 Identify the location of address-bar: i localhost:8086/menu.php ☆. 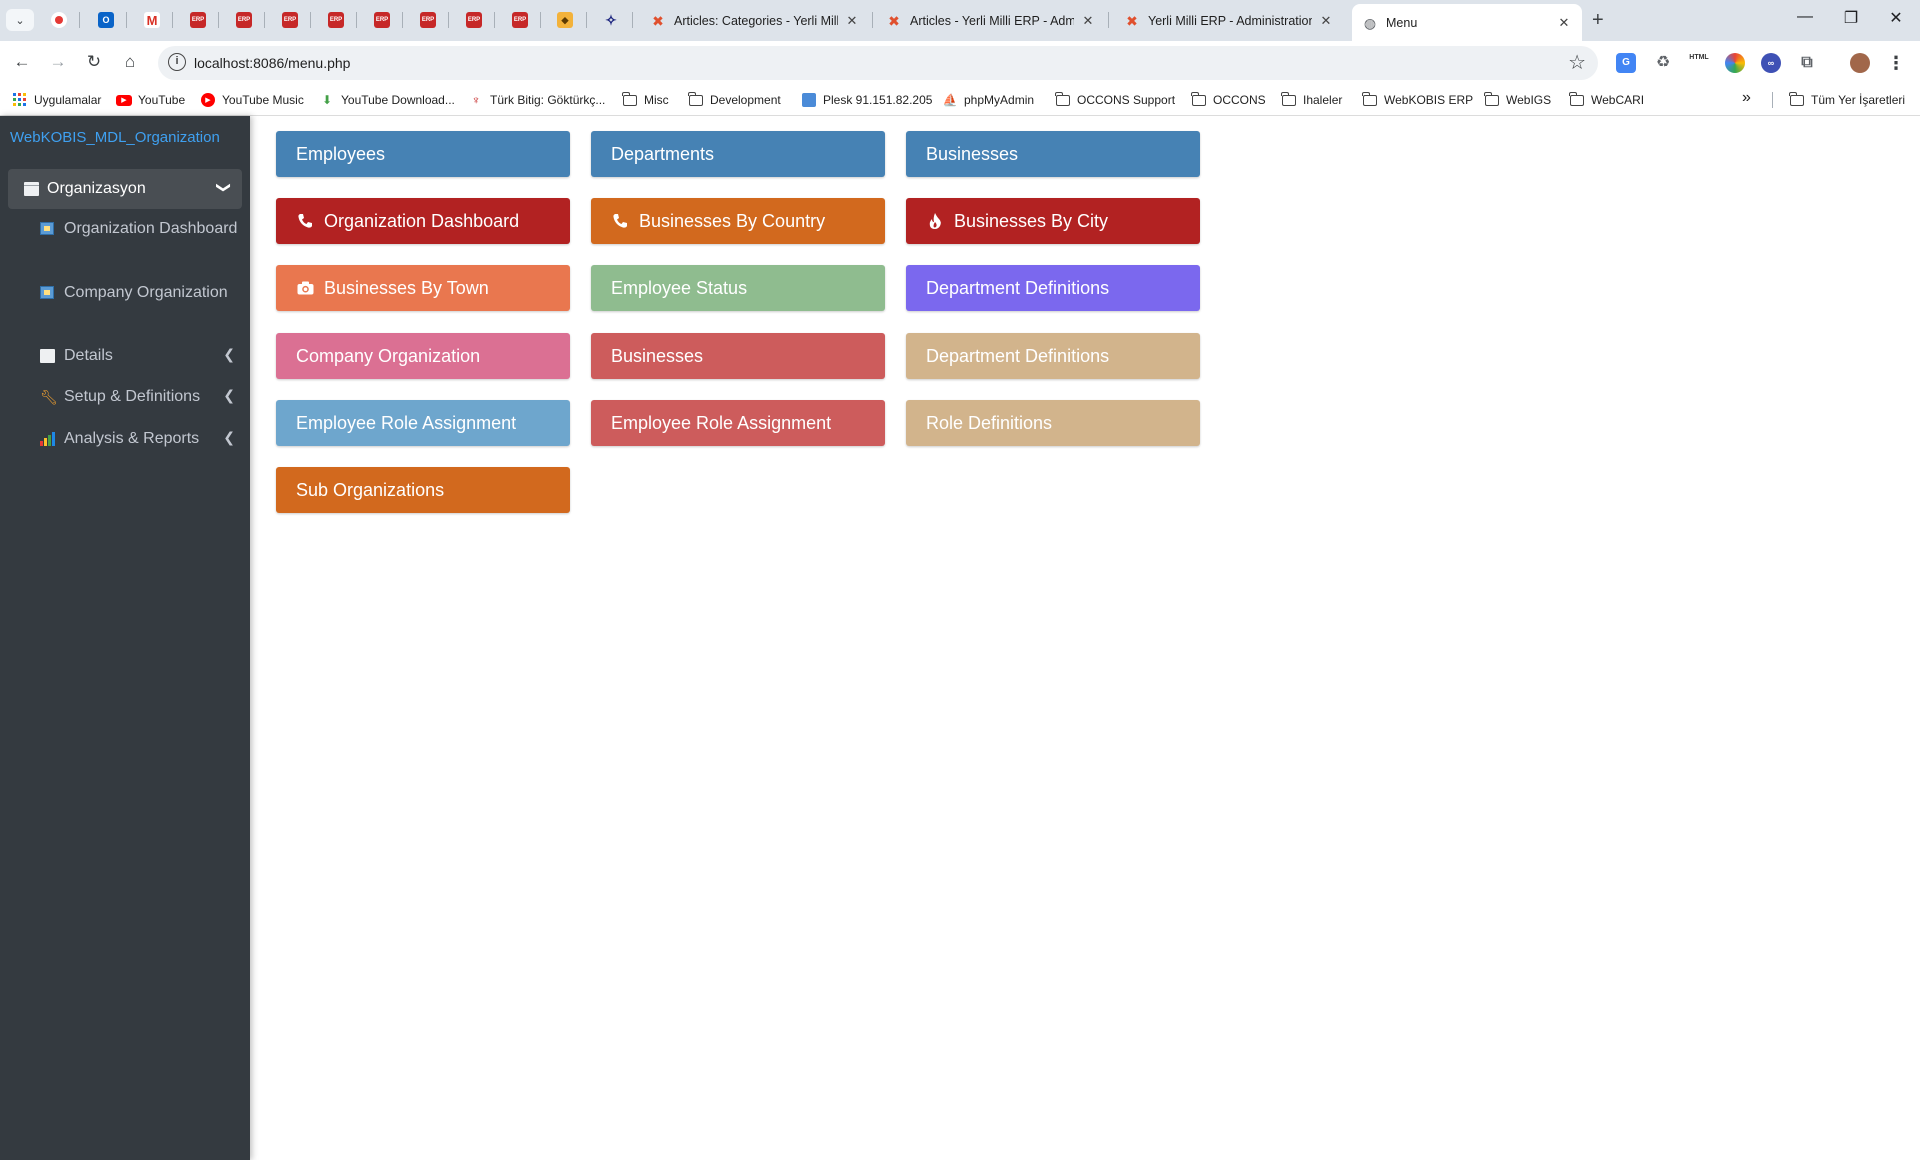
(878, 63).